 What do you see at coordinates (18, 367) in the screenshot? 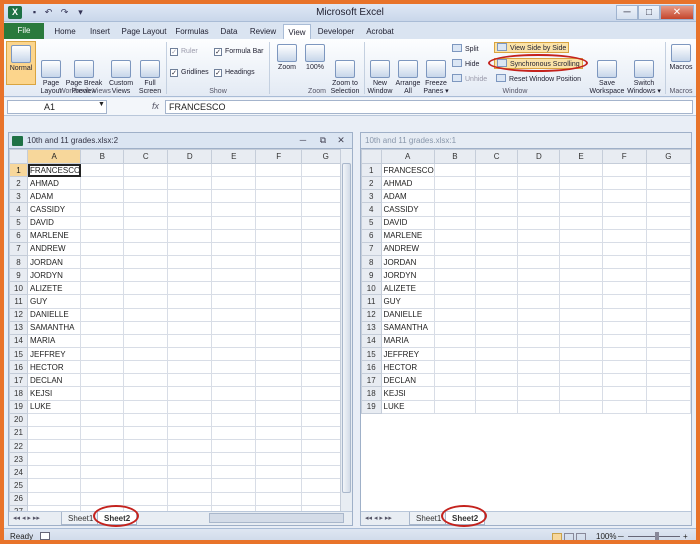
I see `row-header: 16` at bounding box center [18, 367].